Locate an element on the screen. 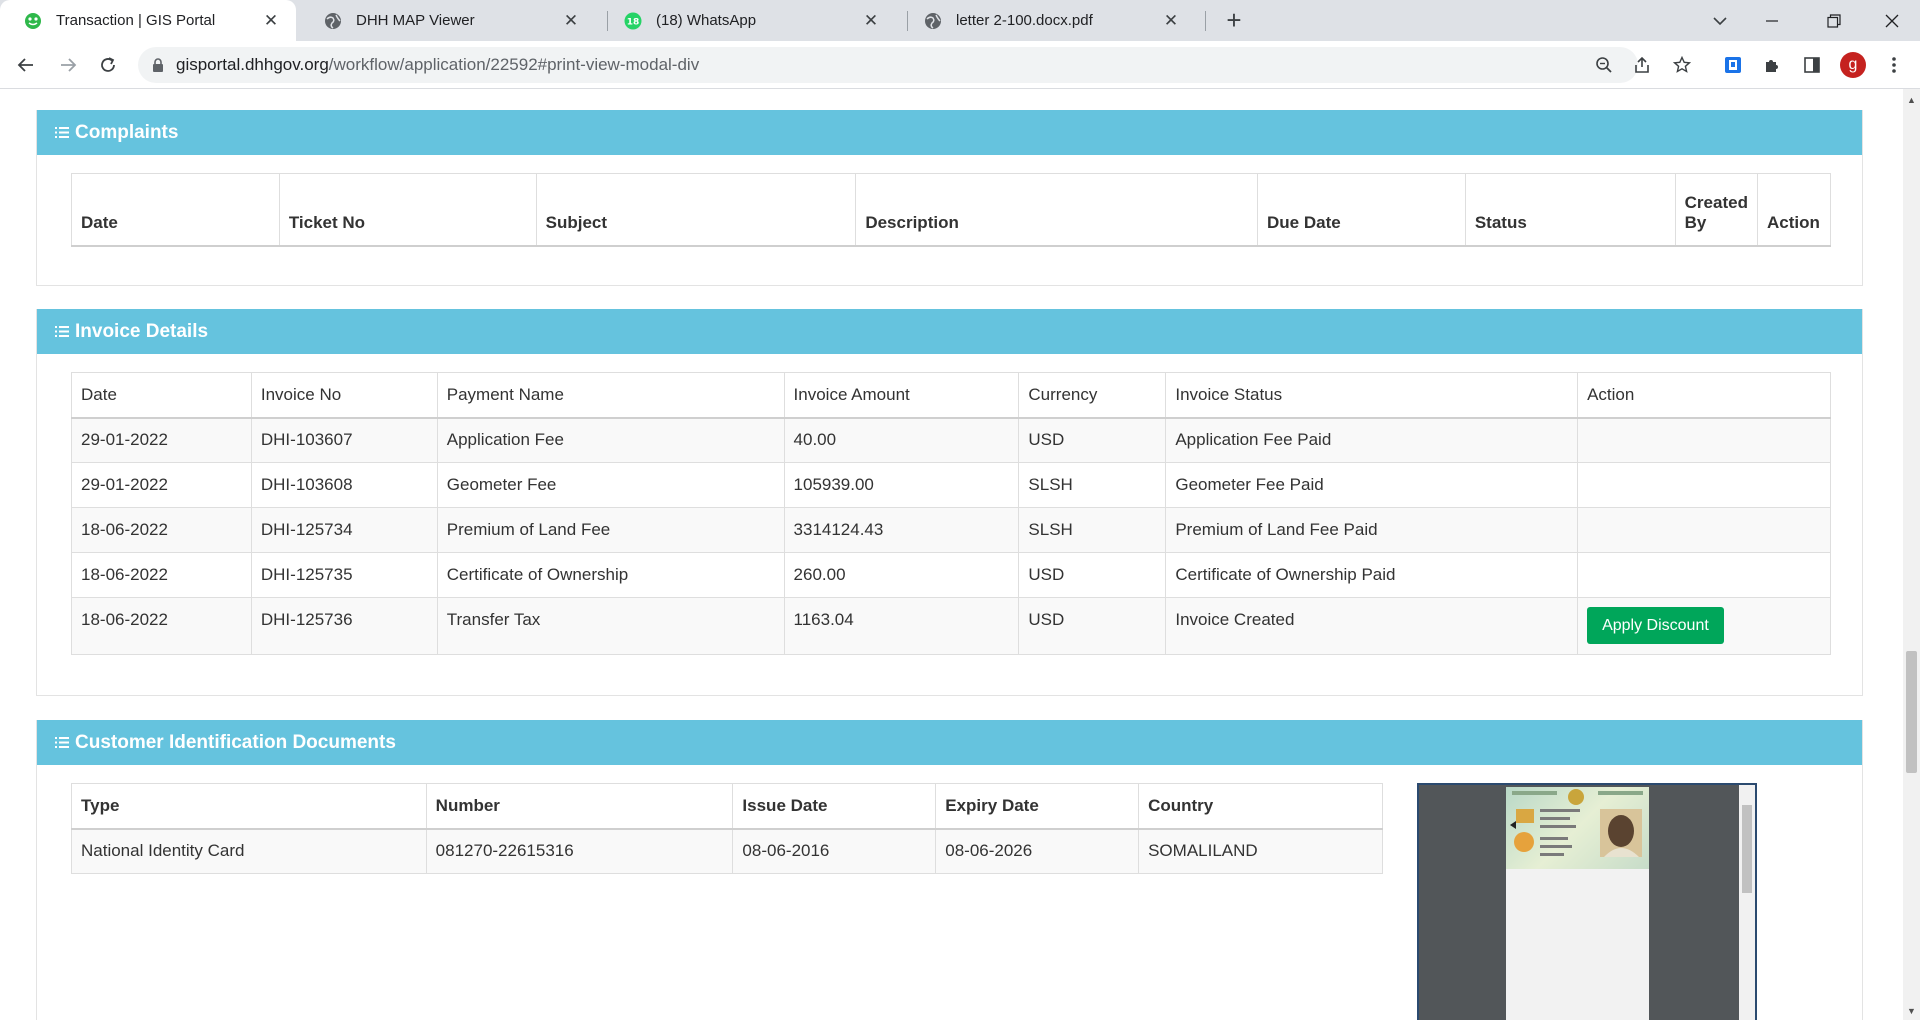 The image size is (1920, 1020). cell-type: National Identity Card is located at coordinates (249, 851).